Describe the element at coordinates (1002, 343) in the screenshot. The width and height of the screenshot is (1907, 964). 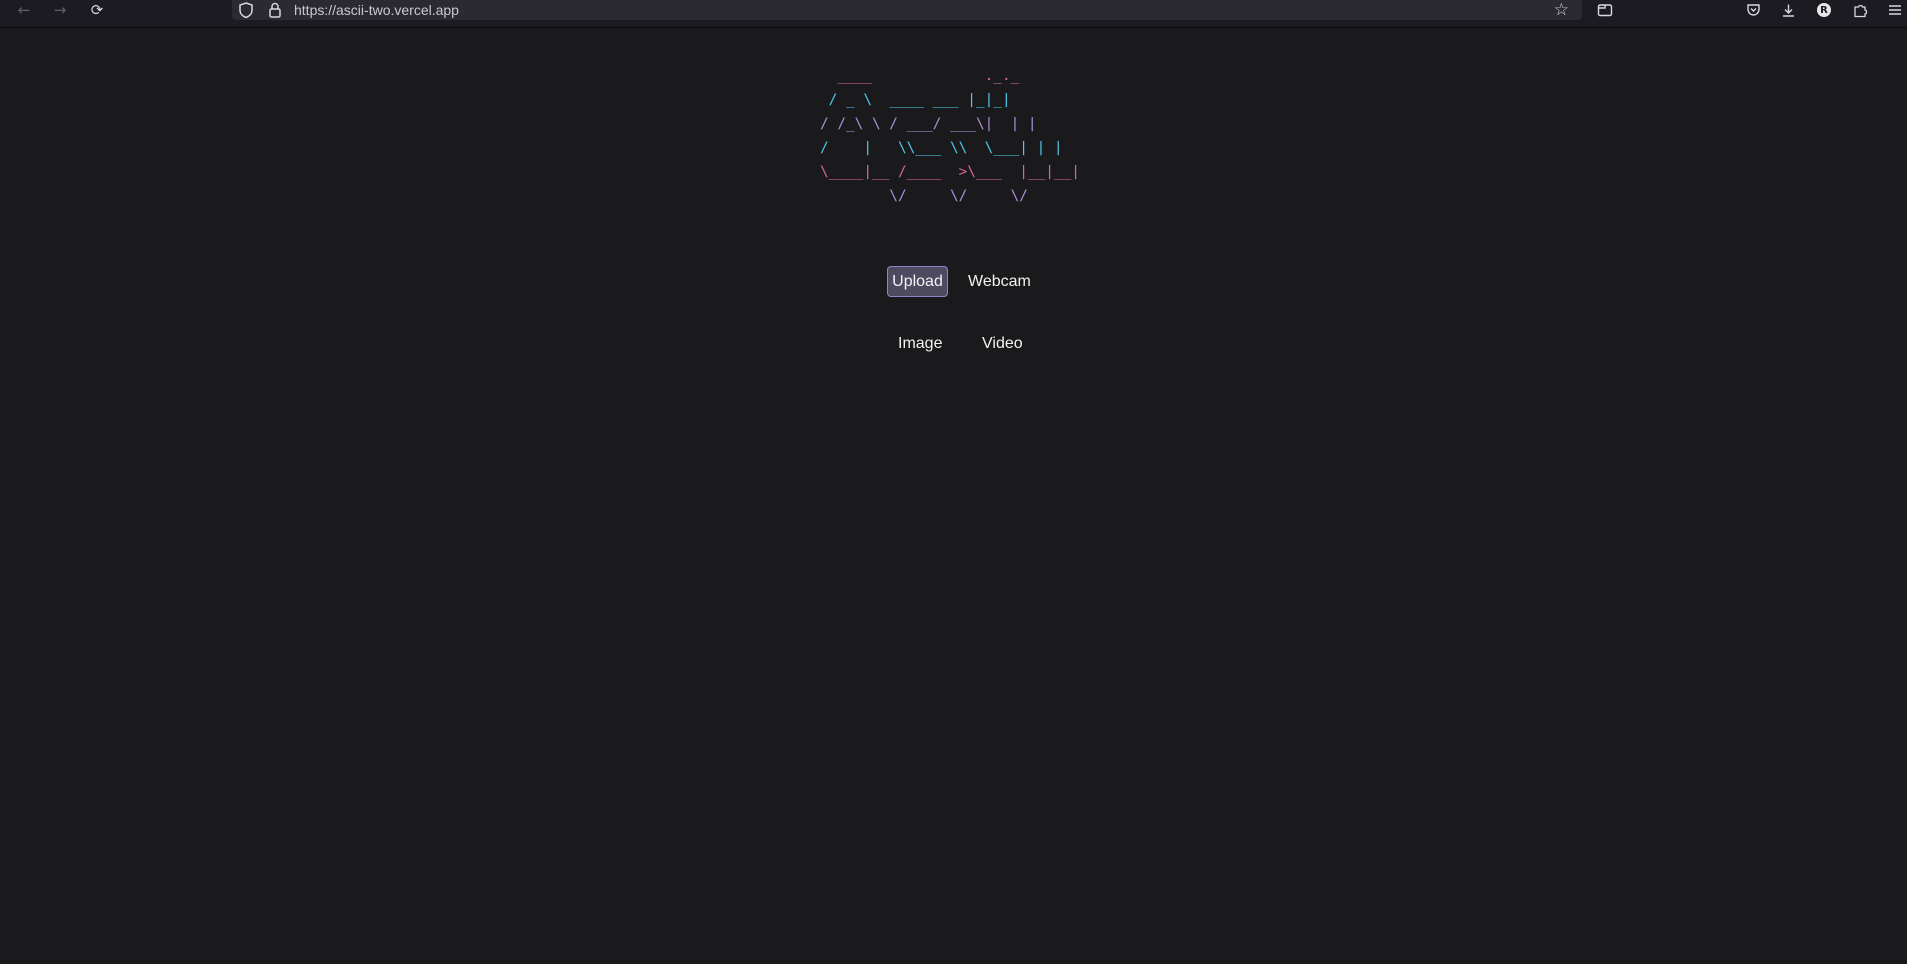
I see `video-button: Video` at that location.